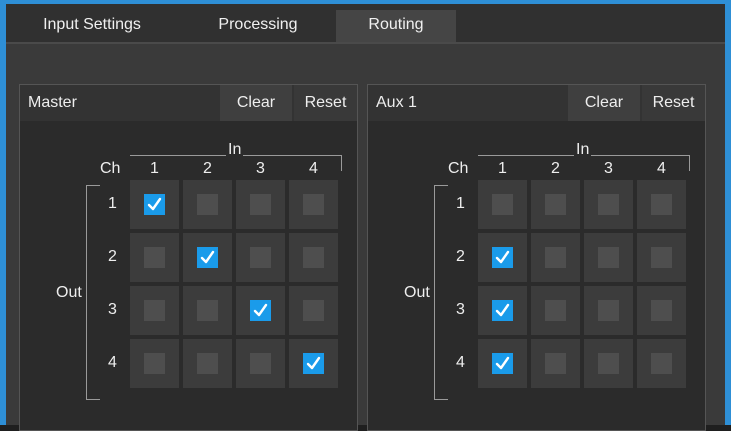 This screenshot has height=431, width=731. Describe the element at coordinates (112, 203) in the screenshot. I see `out-channel-number: 1` at that location.